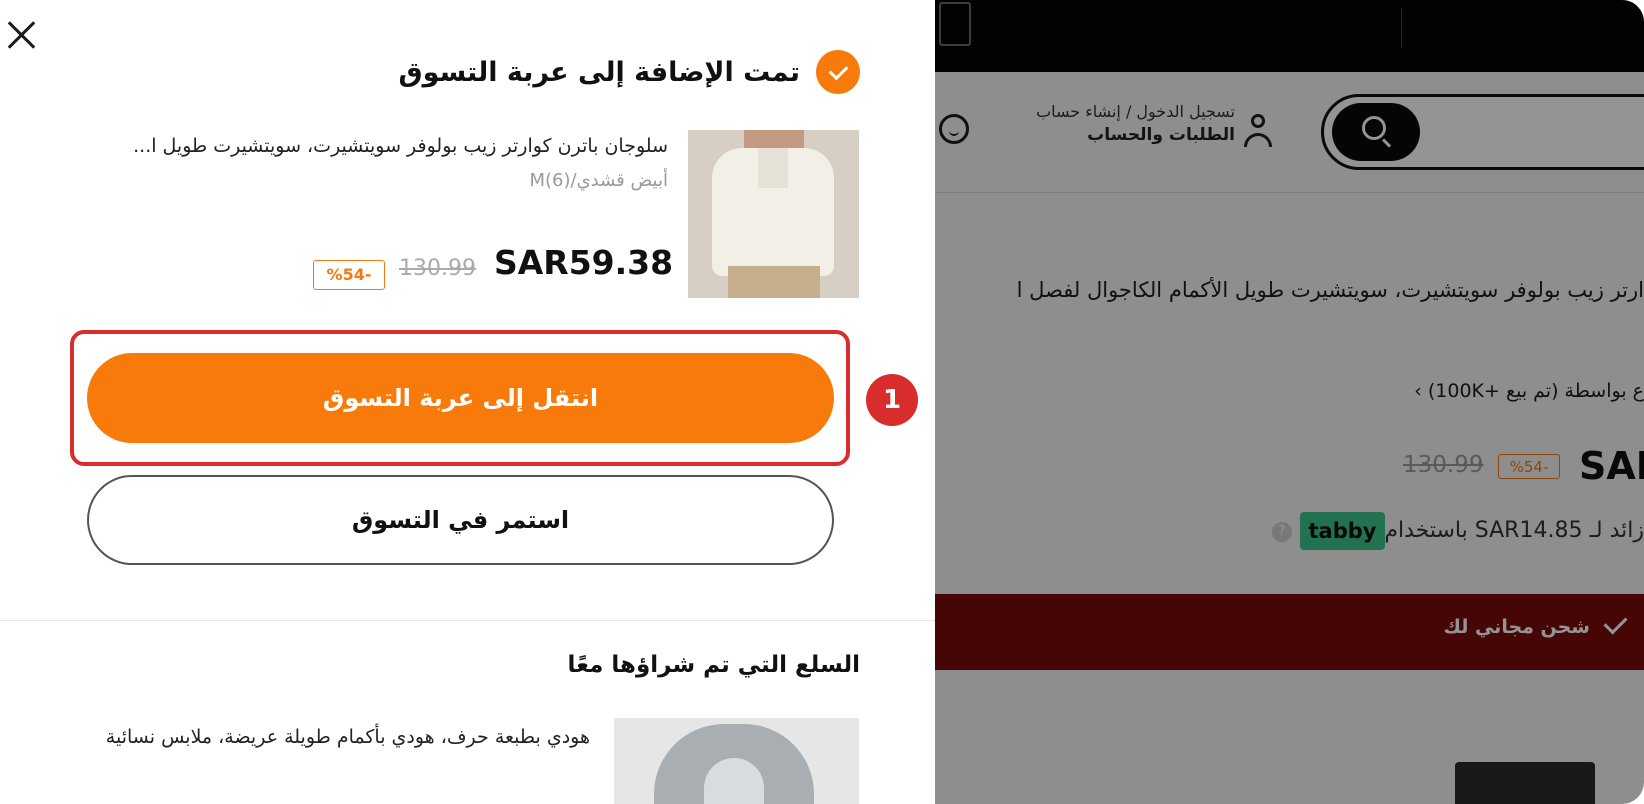 The width and height of the screenshot is (1644, 804). I want to click on recommended-product-image, so click(736, 761).